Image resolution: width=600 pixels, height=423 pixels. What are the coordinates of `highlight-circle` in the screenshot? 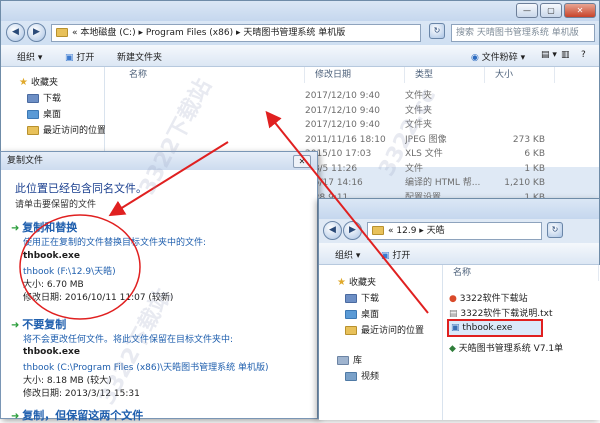 It's located at (80, 267).